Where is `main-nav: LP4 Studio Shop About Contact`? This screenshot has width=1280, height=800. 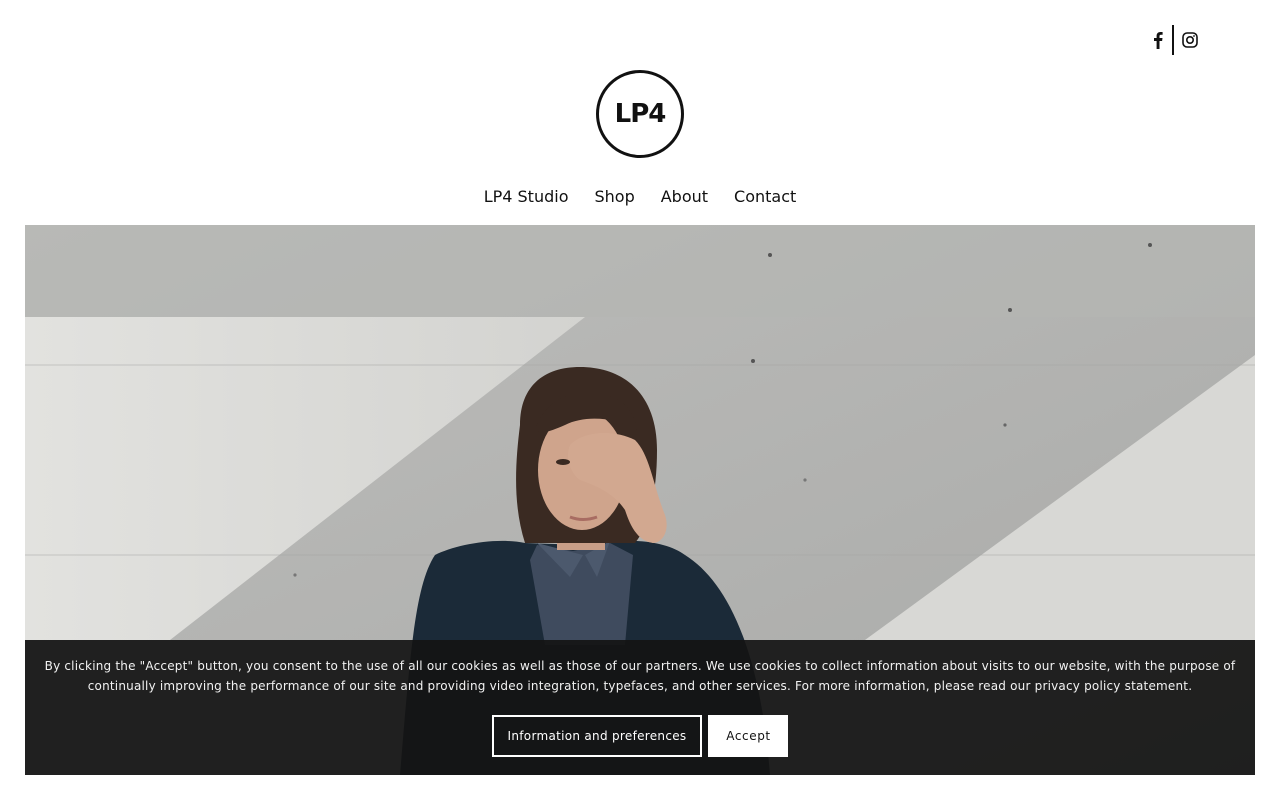 main-nav: LP4 Studio Shop About Contact is located at coordinates (640, 197).